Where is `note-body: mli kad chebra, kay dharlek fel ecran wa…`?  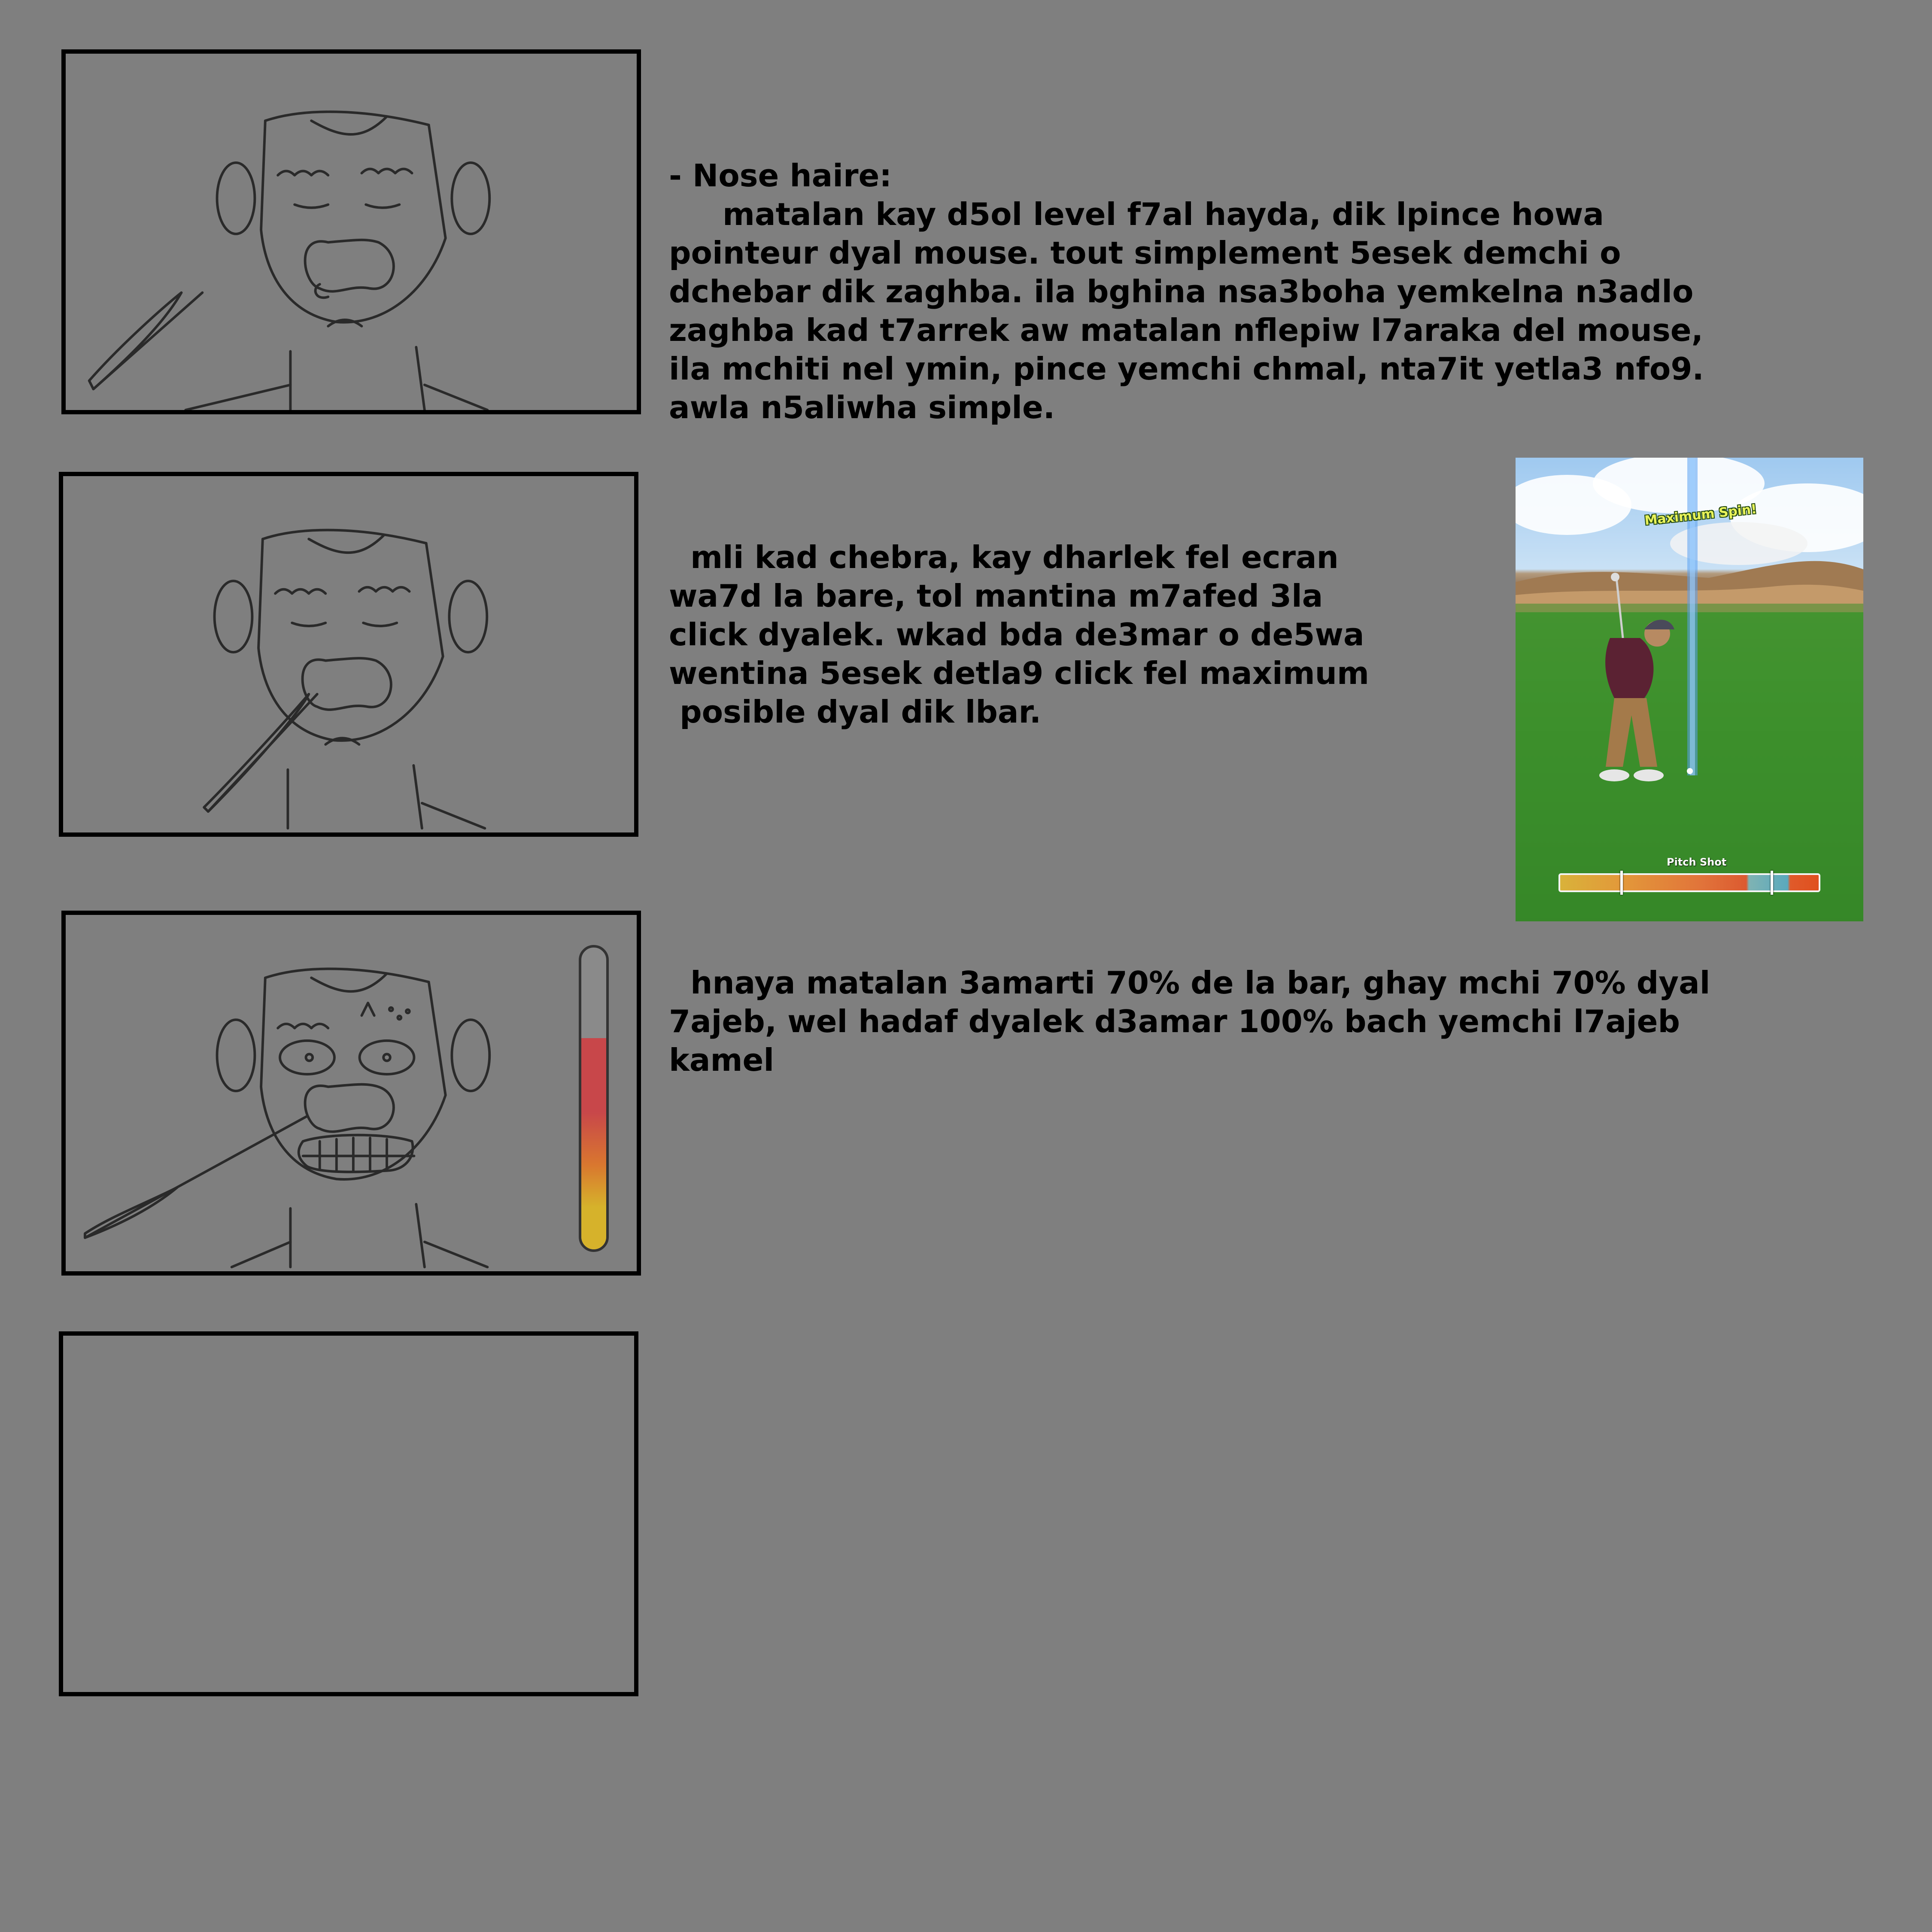
note-body: mli kad chebra, kay dharlek fel ecran wa… is located at coordinates (1020, 634).